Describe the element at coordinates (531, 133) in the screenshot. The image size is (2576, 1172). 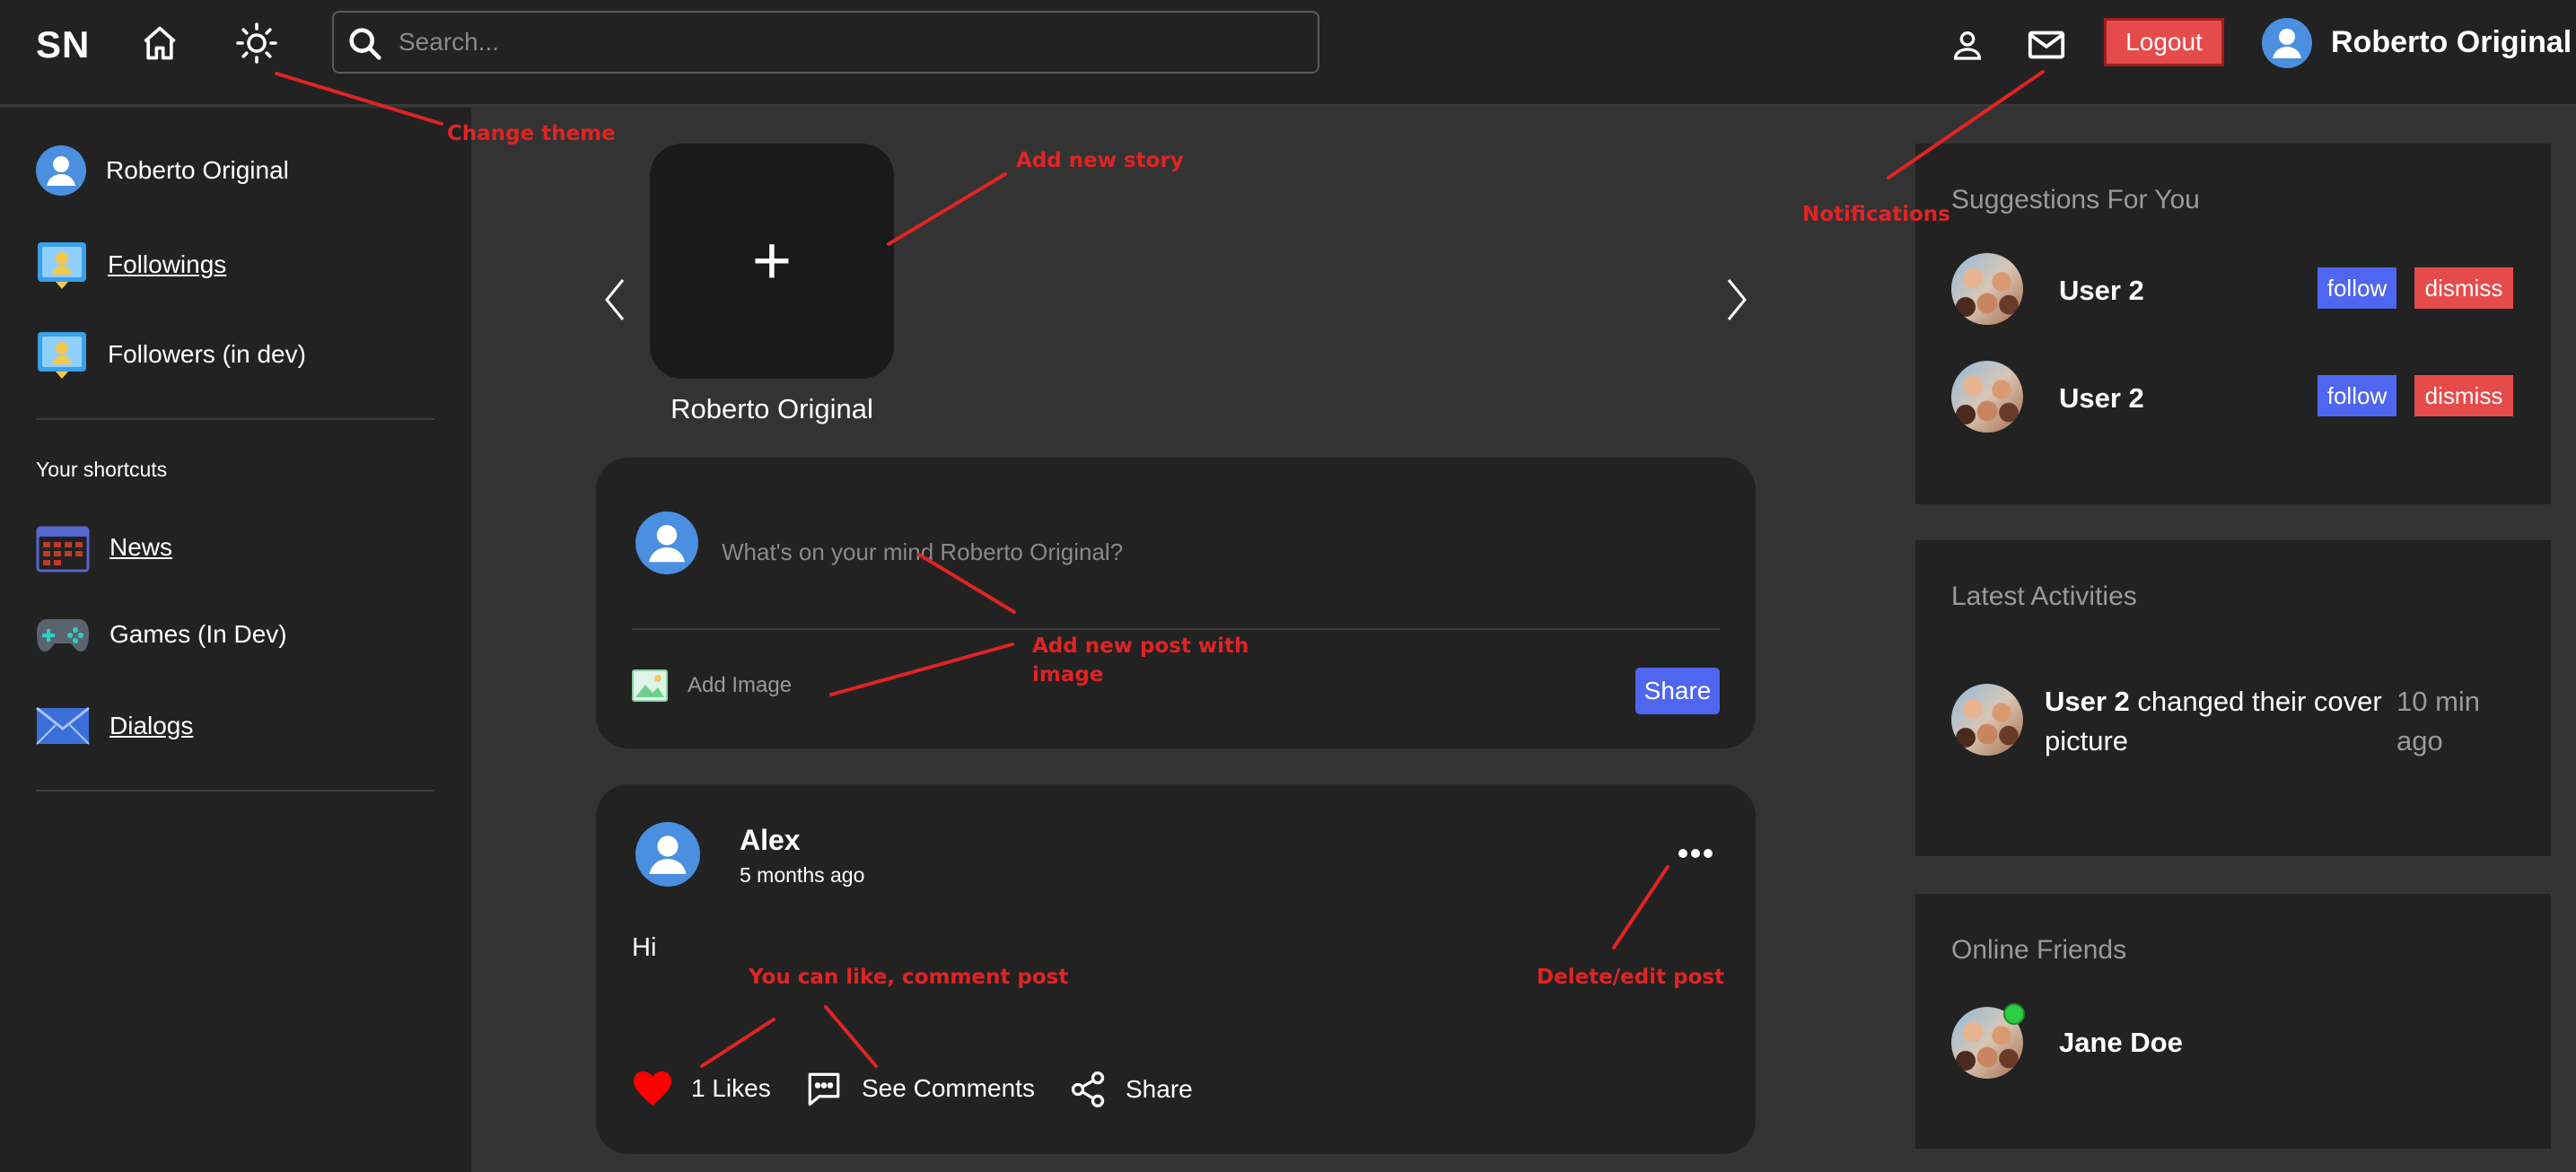
I see `annotation-change-theme: Change theme` at that location.